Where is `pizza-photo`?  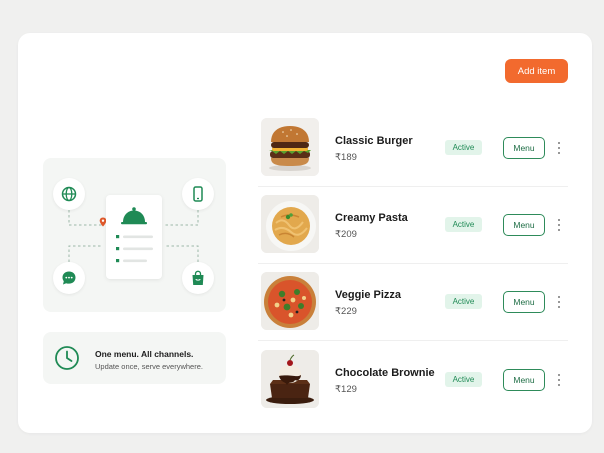
pizza-photo is located at coordinates (290, 301).